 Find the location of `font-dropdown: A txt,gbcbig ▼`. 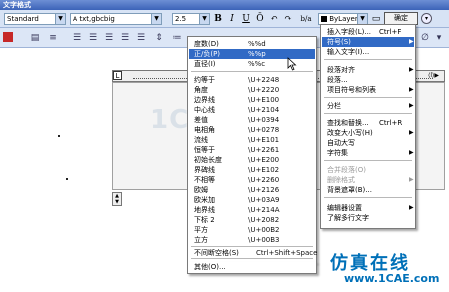

font-dropdown: A txt,gbcbig ▼ is located at coordinates (116, 19).